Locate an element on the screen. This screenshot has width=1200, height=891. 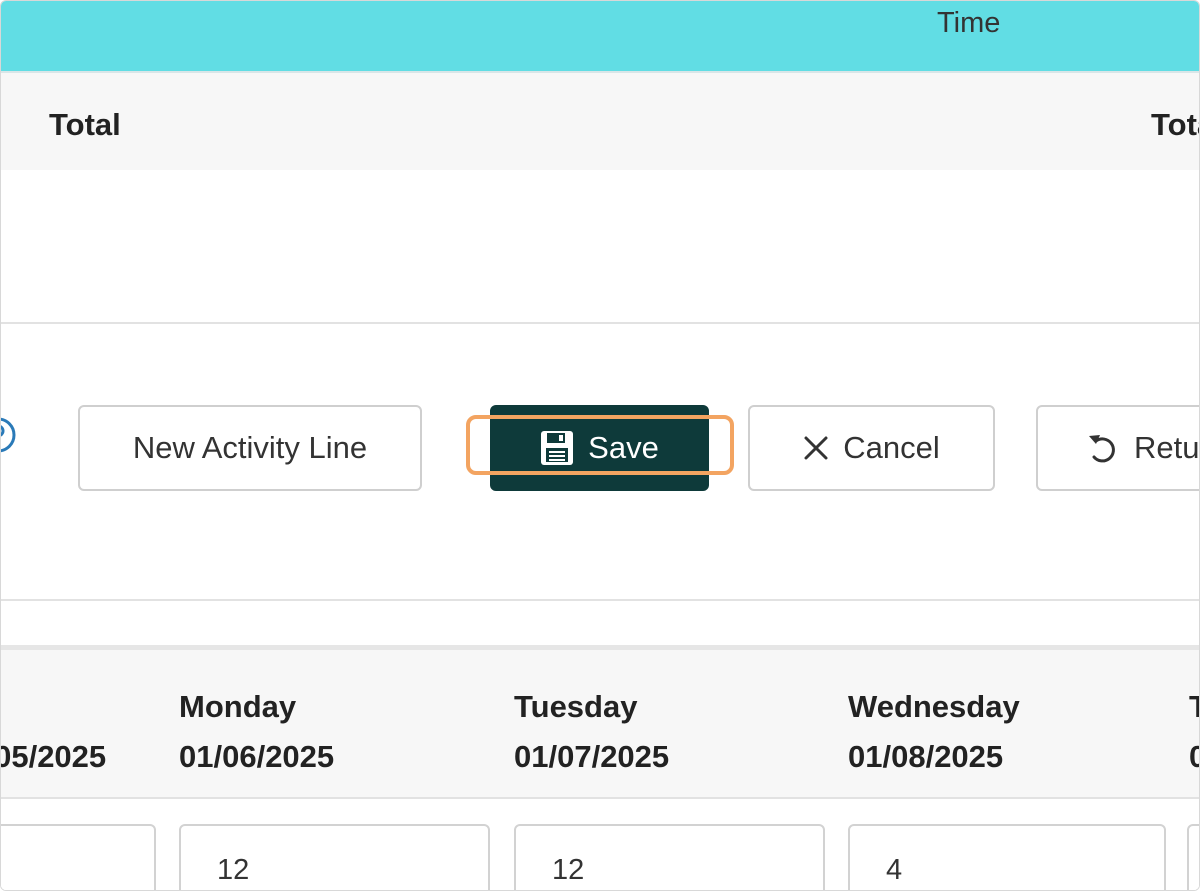
undo-icon is located at coordinates (1102, 449).